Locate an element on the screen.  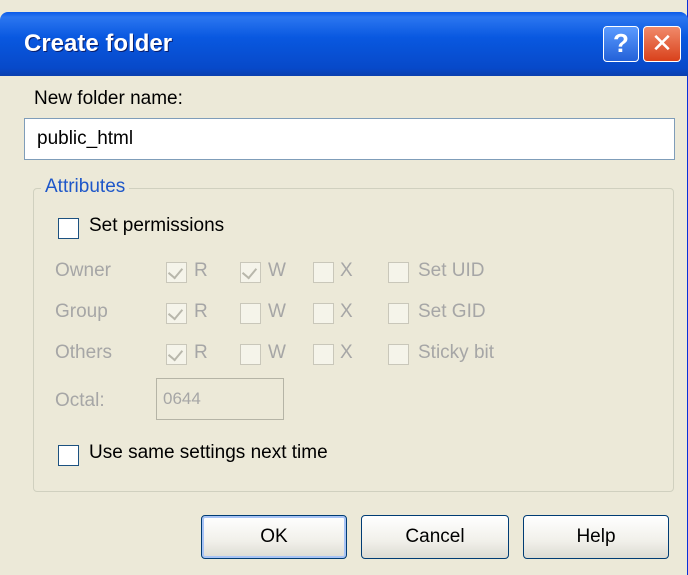
group-execute-label: X is located at coordinates (346, 311).